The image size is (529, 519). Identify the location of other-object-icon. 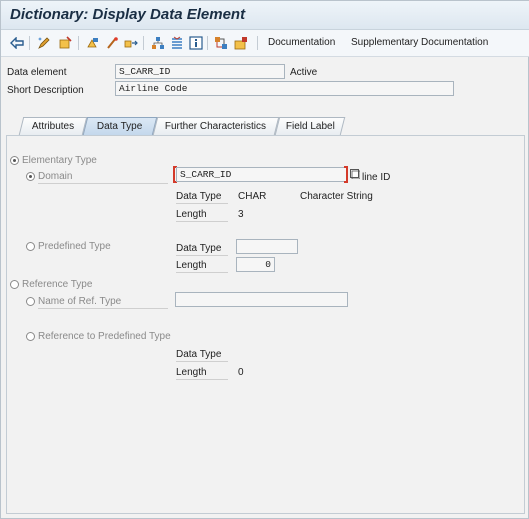
(65, 43).